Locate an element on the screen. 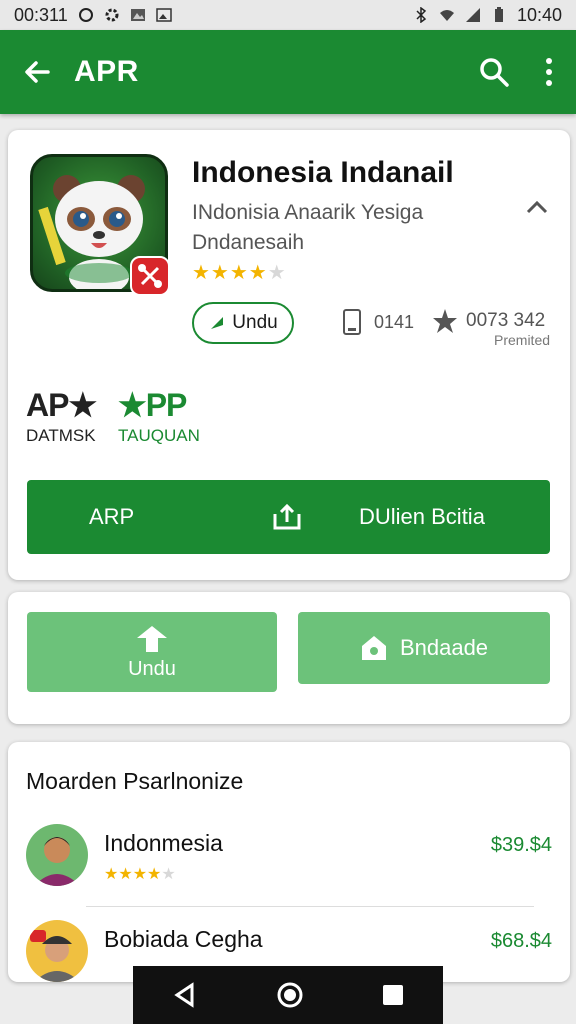 This screenshot has width=576, height=1024. app-rating: ★★★★★ is located at coordinates (239, 272).